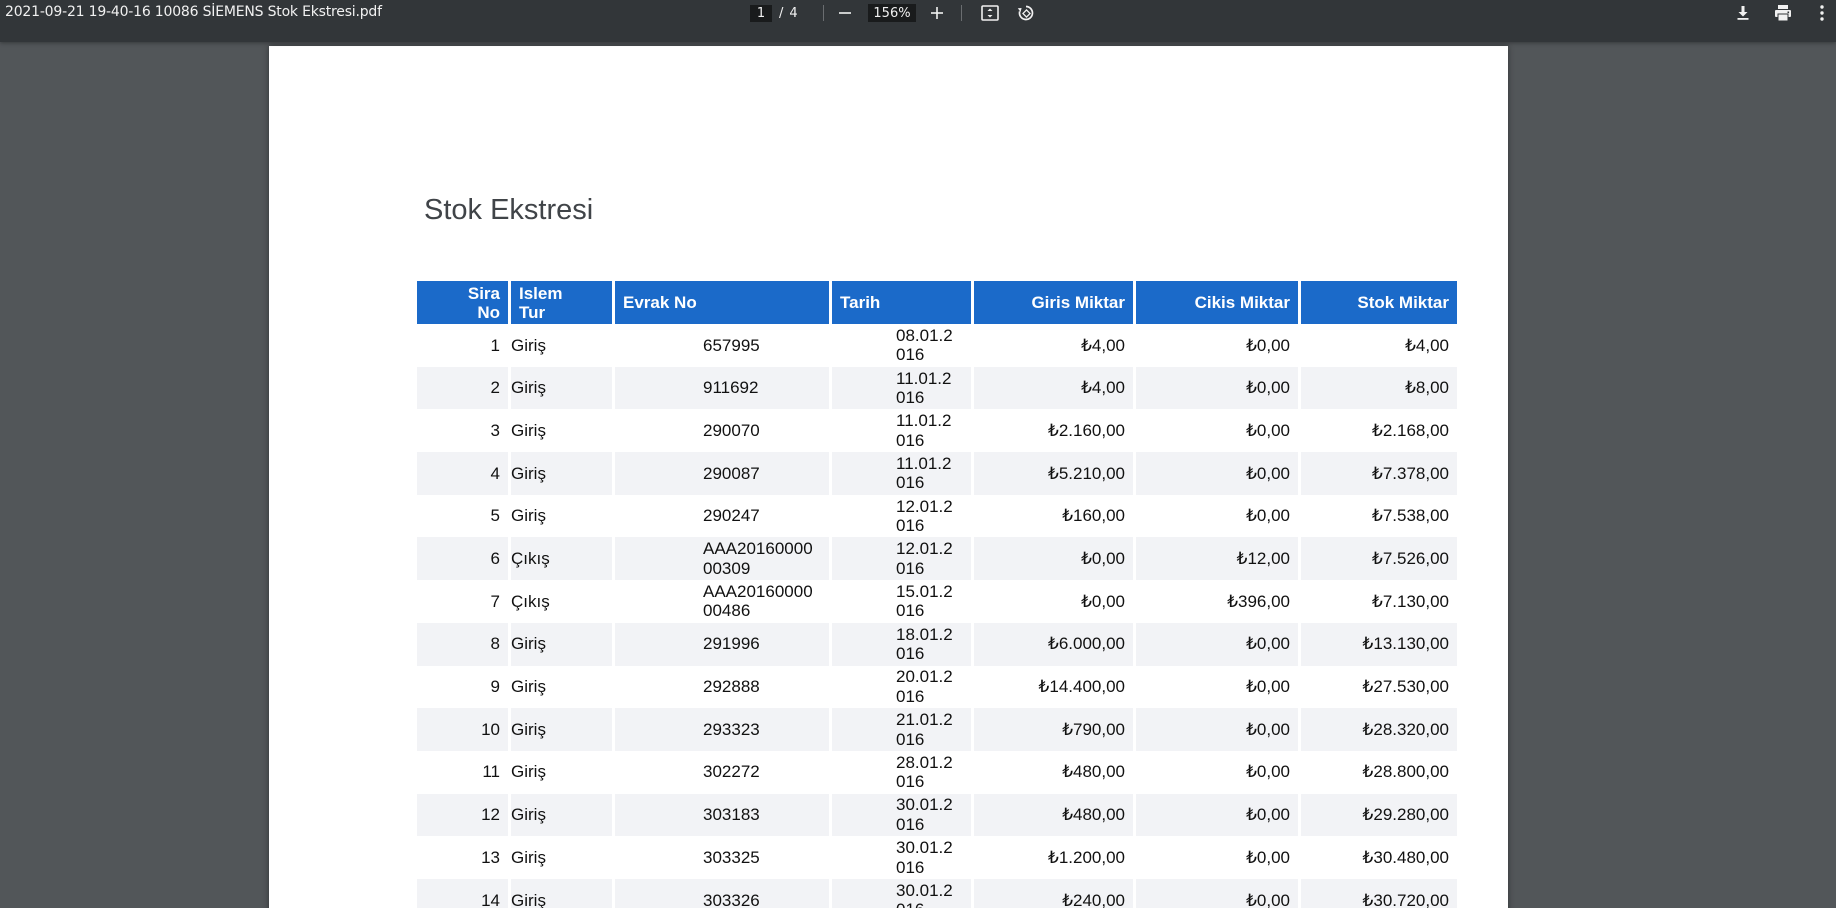 The width and height of the screenshot is (1836, 908). Describe the element at coordinates (1103, 345) in the screenshot. I see `cell-giris-miktar: ₺4,00` at that location.